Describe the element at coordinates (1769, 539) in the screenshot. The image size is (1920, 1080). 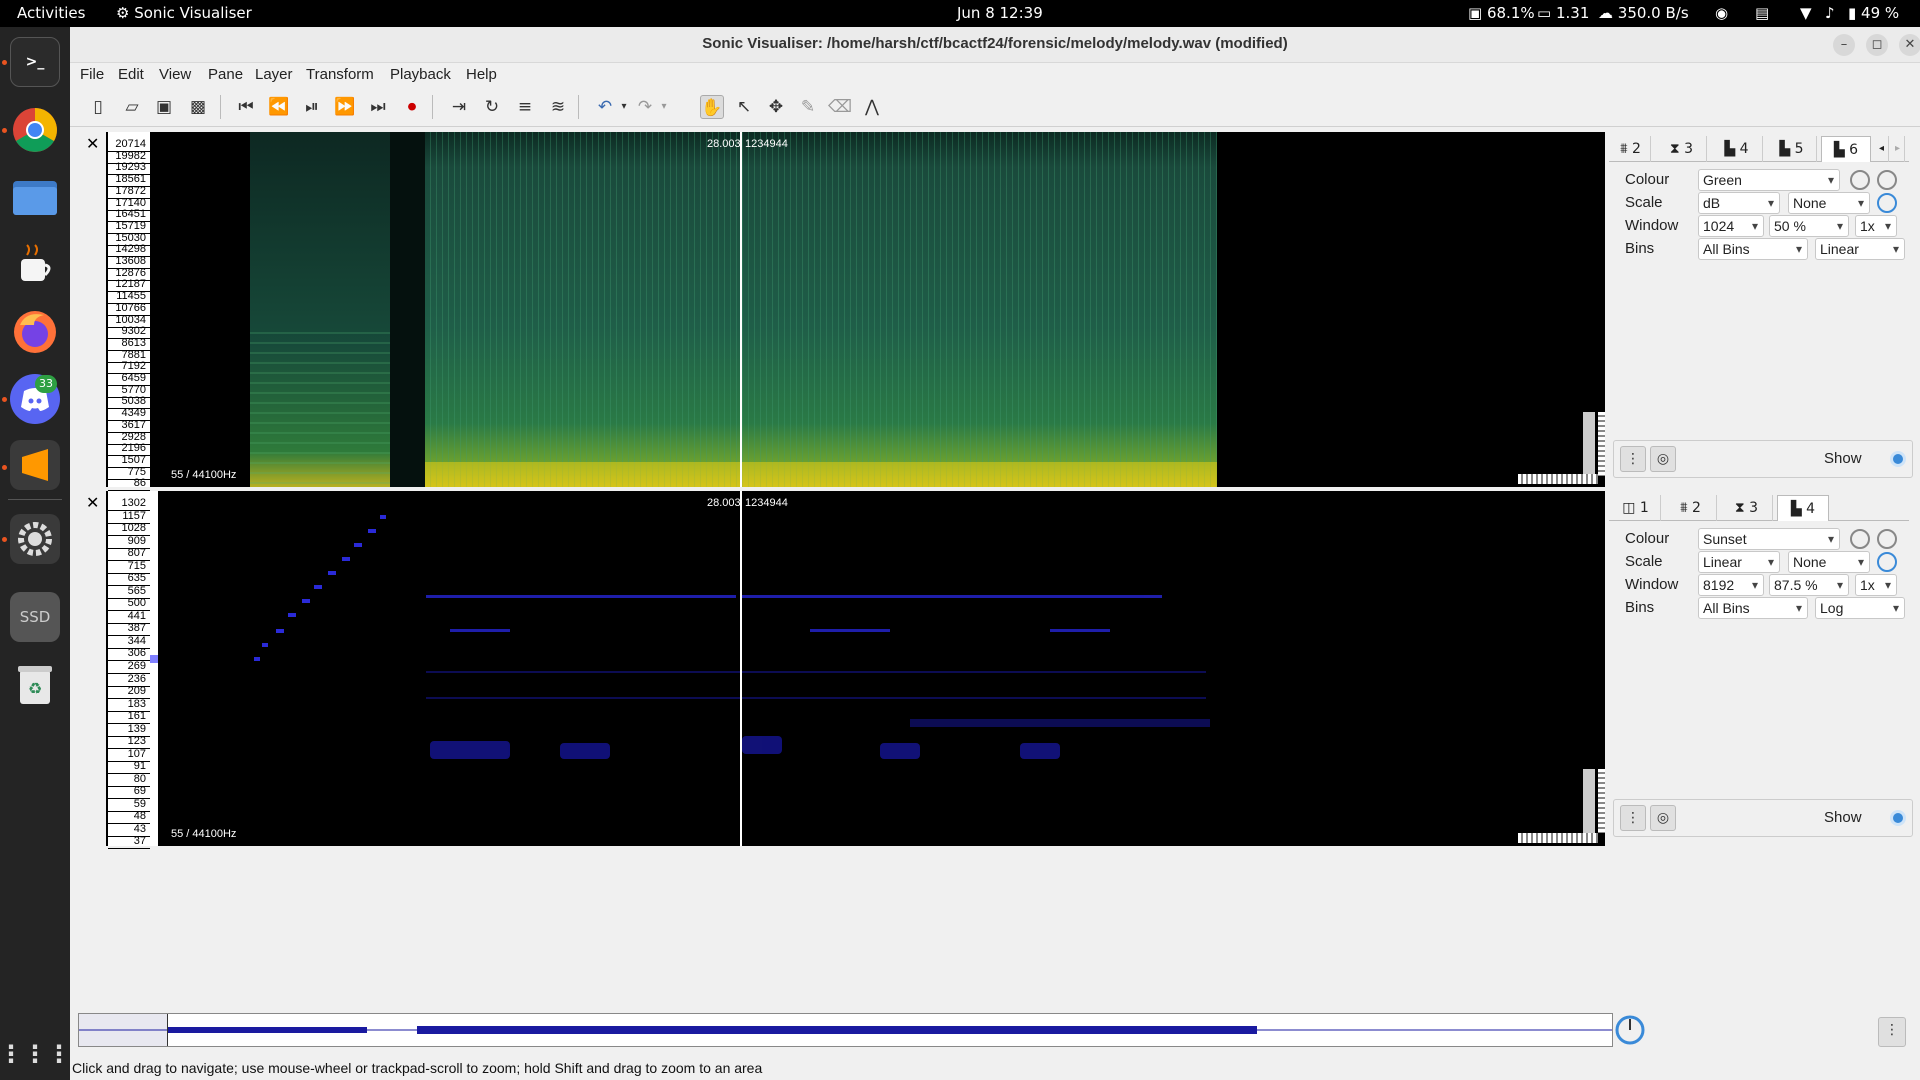
I see `colour-select: Sunset` at that location.